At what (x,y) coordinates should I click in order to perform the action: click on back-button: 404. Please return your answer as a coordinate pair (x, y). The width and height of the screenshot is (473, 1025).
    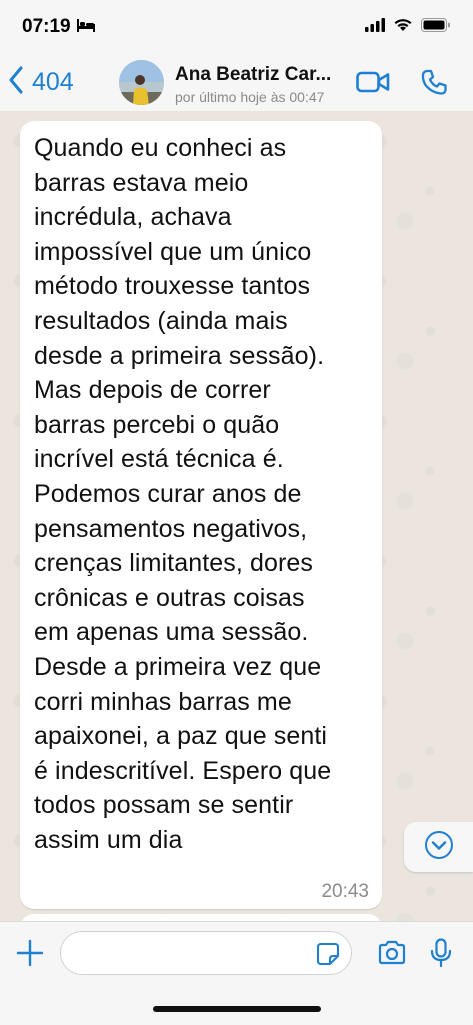
    Looking at the image, I should click on (41, 82).